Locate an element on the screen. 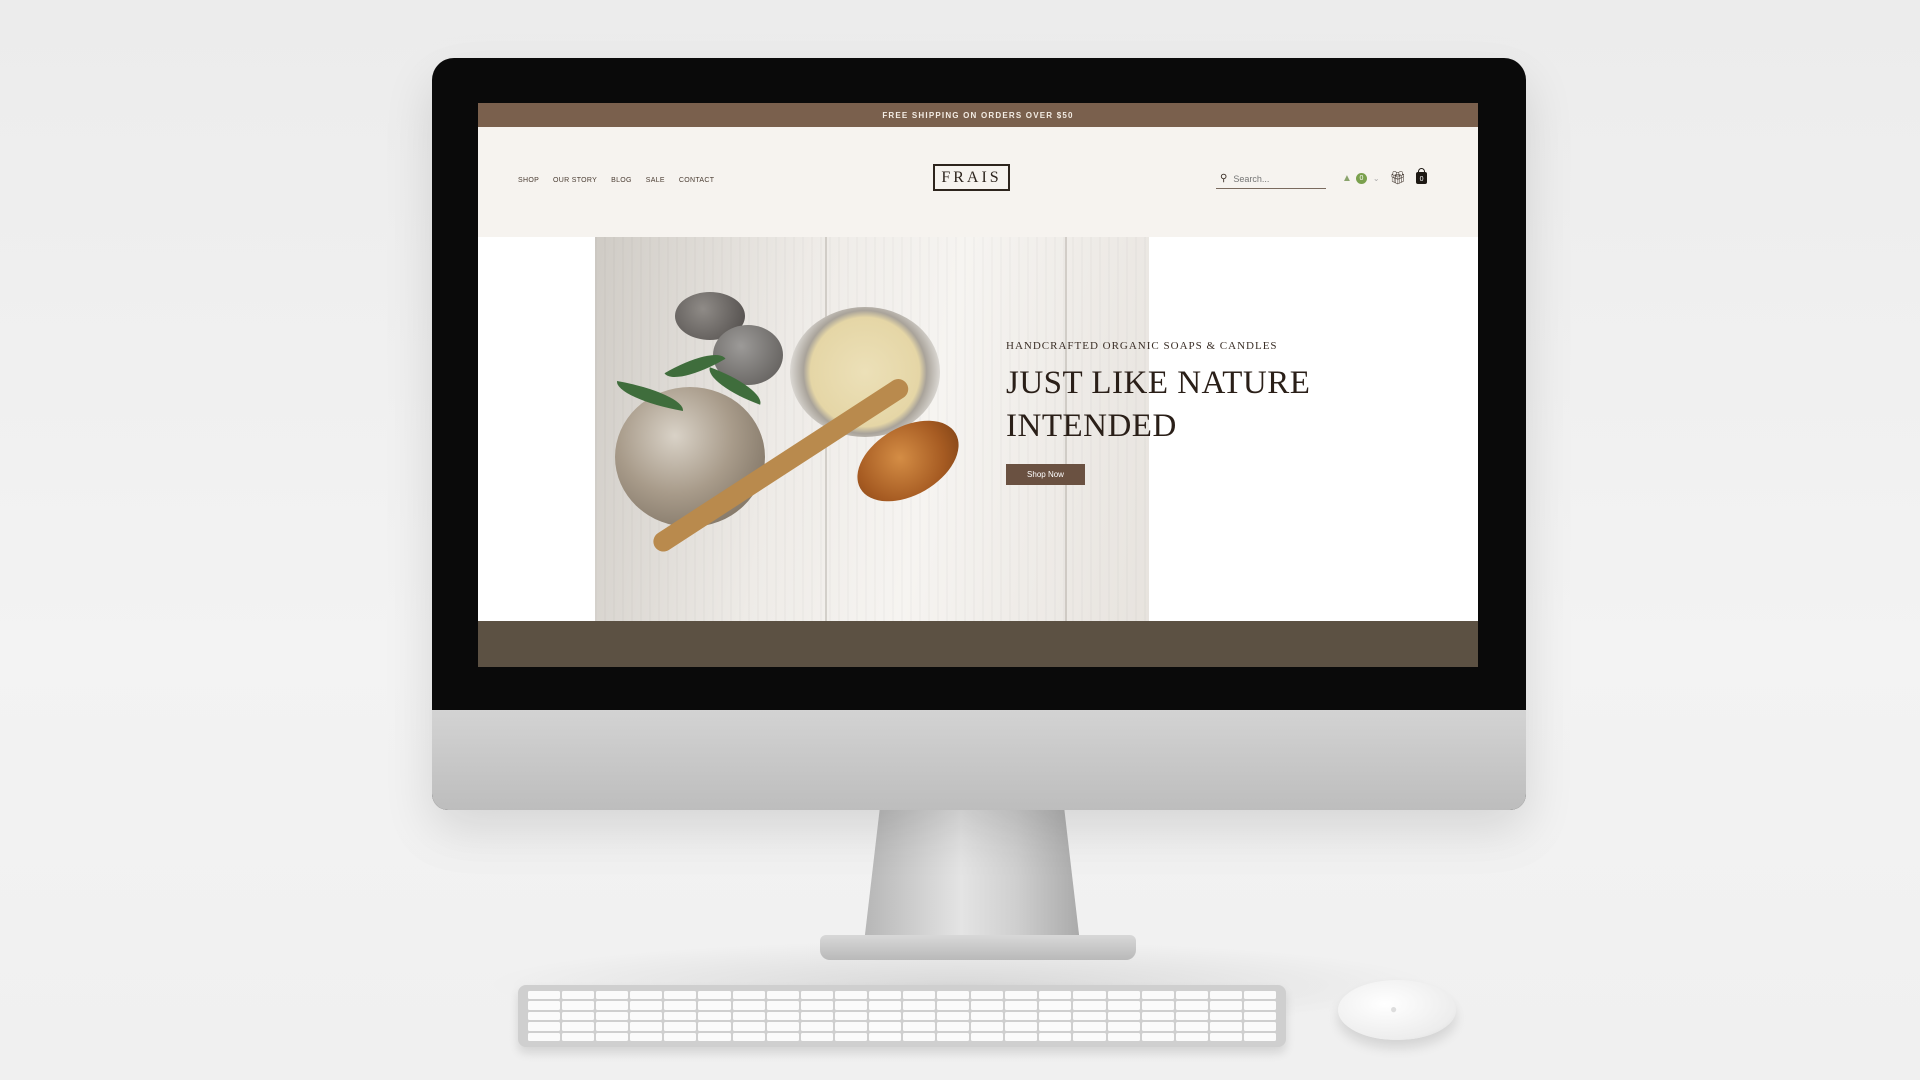  search-box: ⚲ is located at coordinates (1271, 179).